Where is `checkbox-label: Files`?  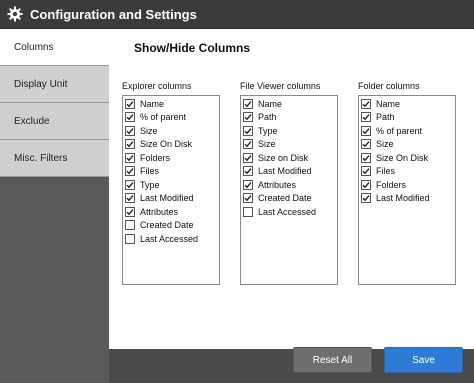 checkbox-label: Files is located at coordinates (386, 171).